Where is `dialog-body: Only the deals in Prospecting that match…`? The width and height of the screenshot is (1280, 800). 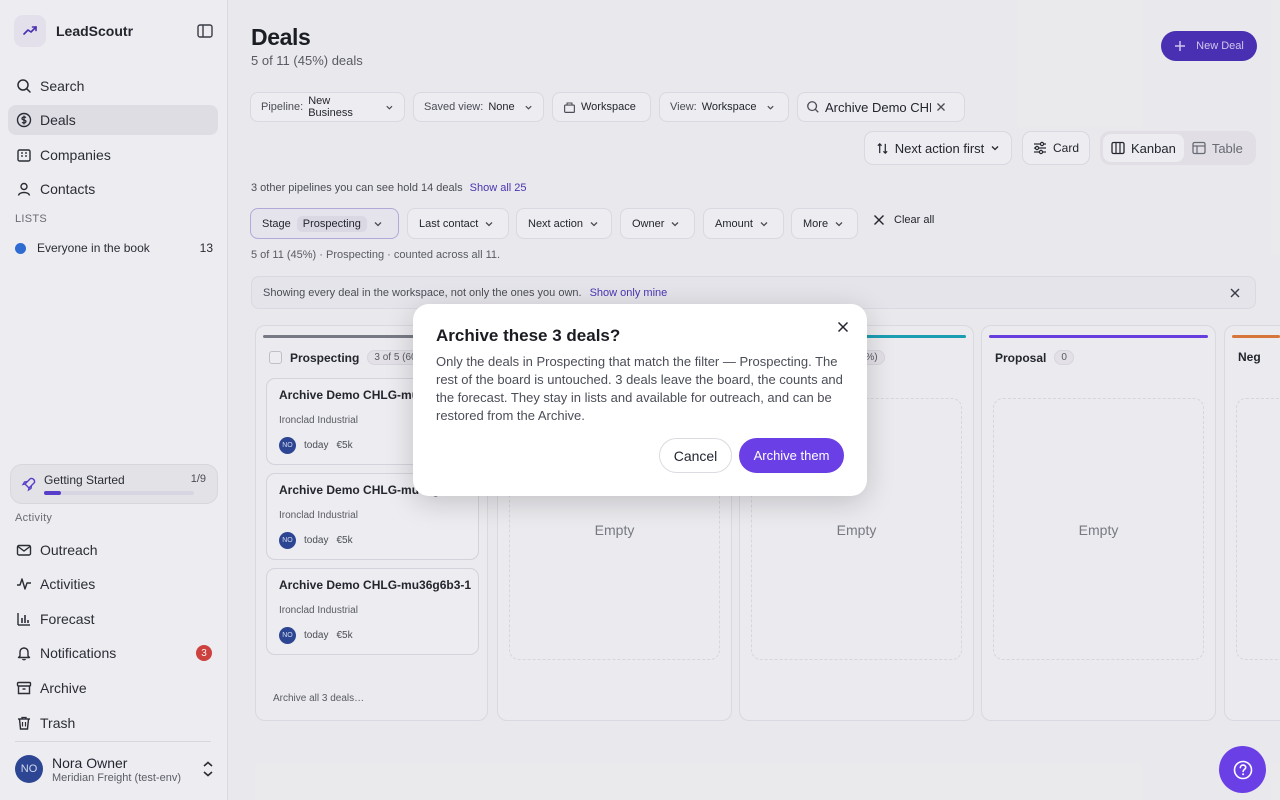 dialog-body: Only the deals in Prospecting that match… is located at coordinates (639, 388).